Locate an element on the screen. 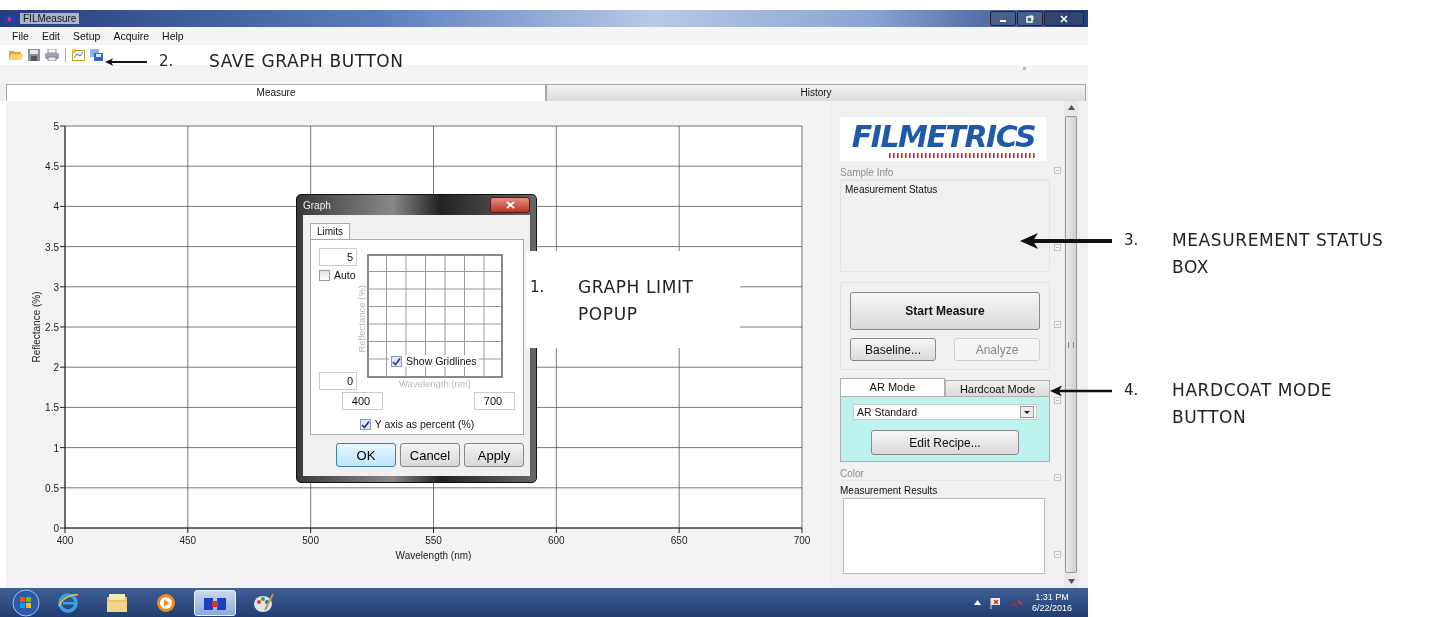 The image size is (1444, 617). axis-tick-label: 1 is located at coordinates (56, 448).